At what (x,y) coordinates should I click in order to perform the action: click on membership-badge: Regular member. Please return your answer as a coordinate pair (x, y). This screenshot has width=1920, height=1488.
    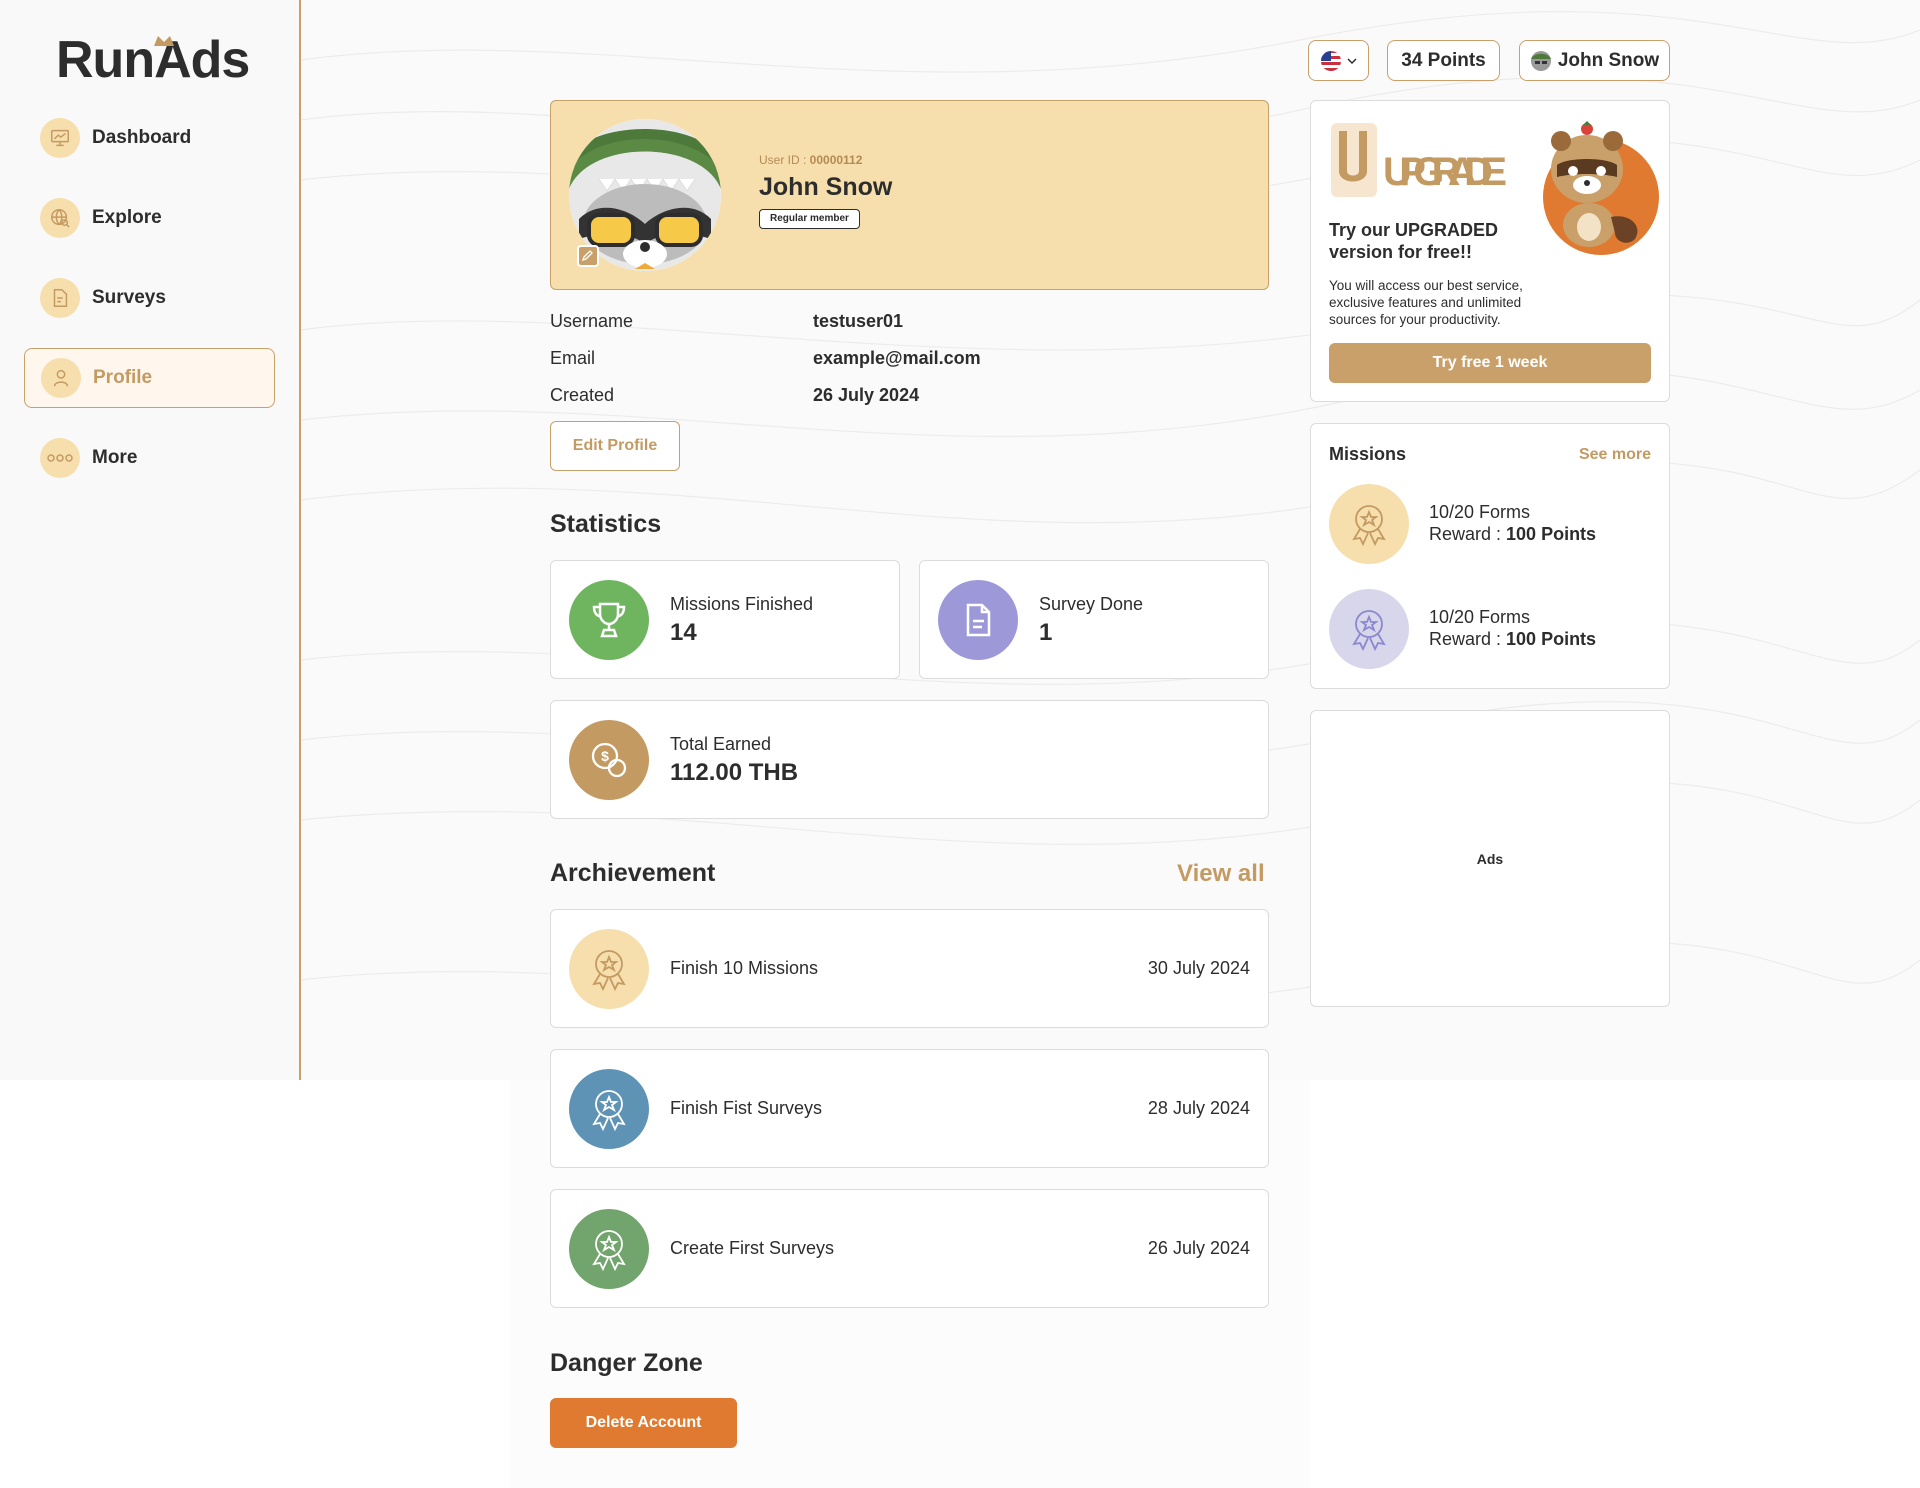
    Looking at the image, I should click on (809, 219).